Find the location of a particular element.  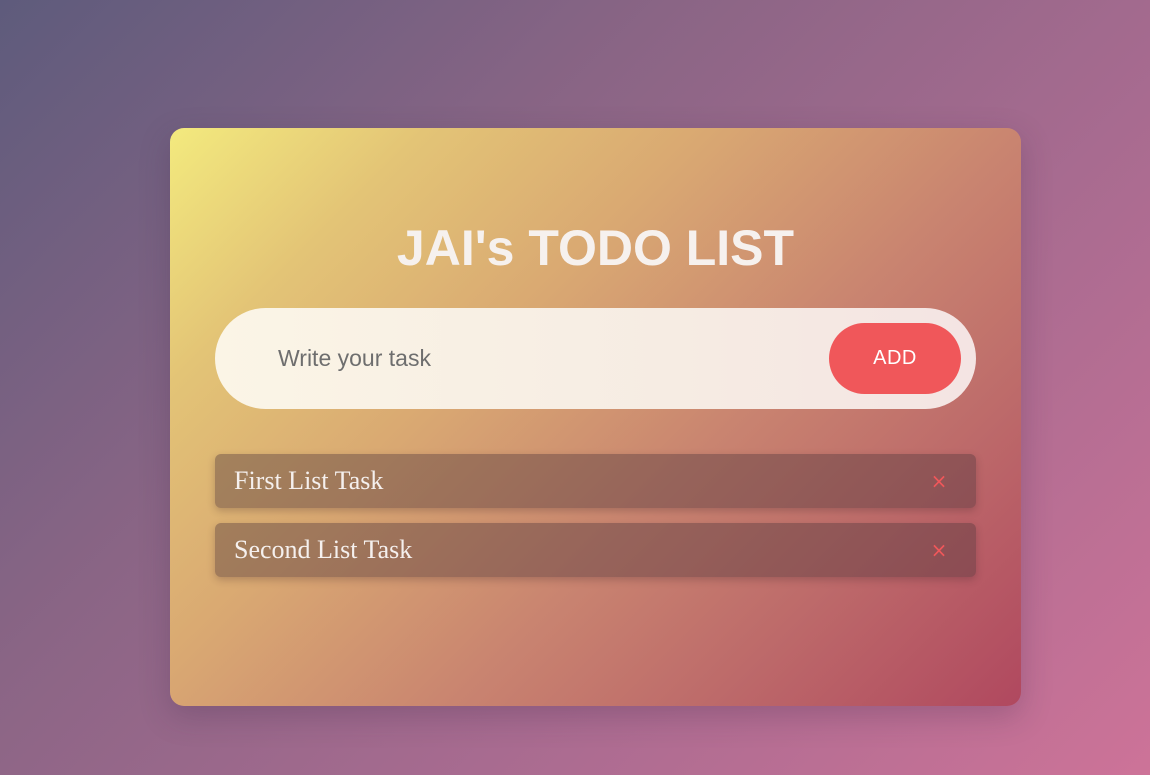

task-text: First List Task is located at coordinates (309, 480).